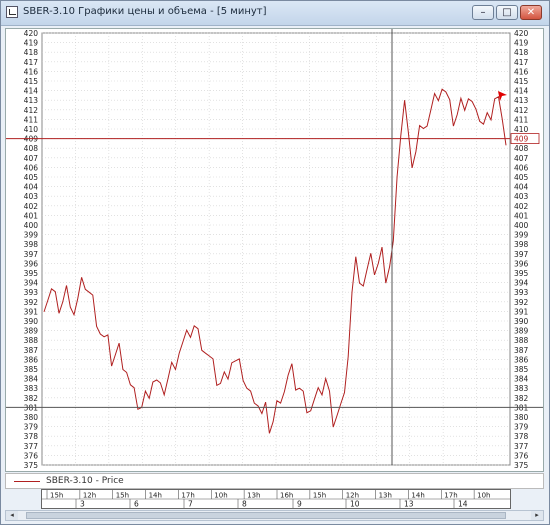 The image size is (550, 525). What do you see at coordinates (274, 481) in the screenshot?
I see `legend: SBER-3.10 - Price` at bounding box center [274, 481].